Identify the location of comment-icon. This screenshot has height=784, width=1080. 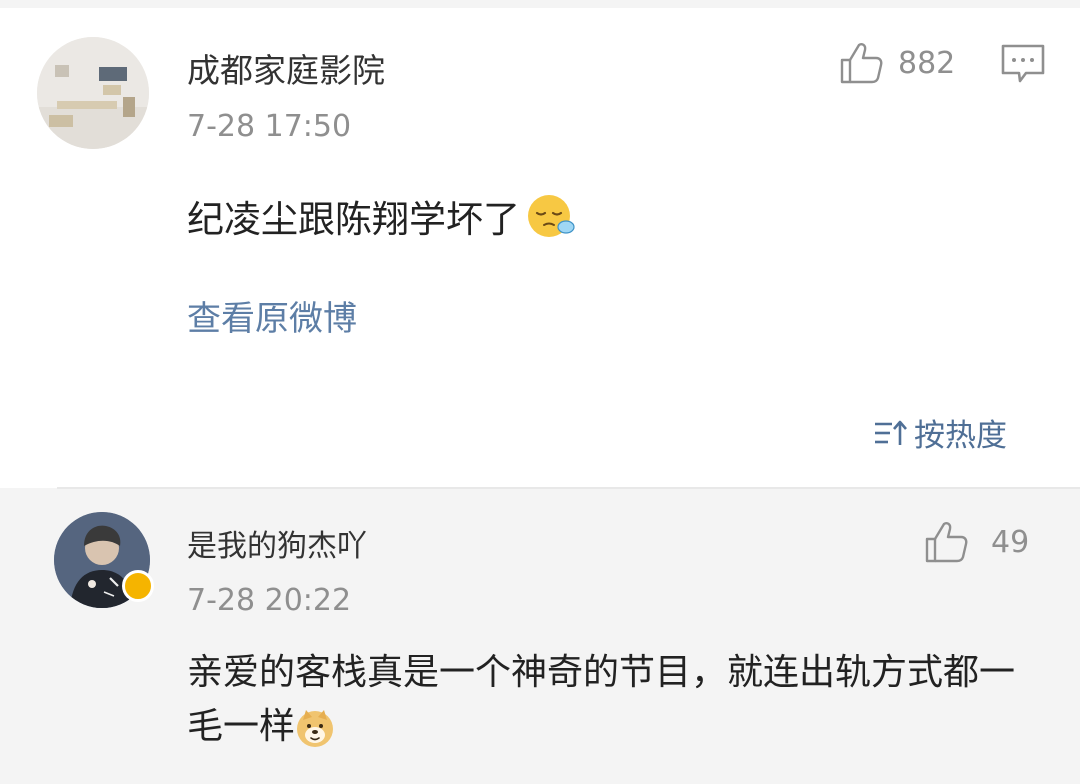
(1023, 64).